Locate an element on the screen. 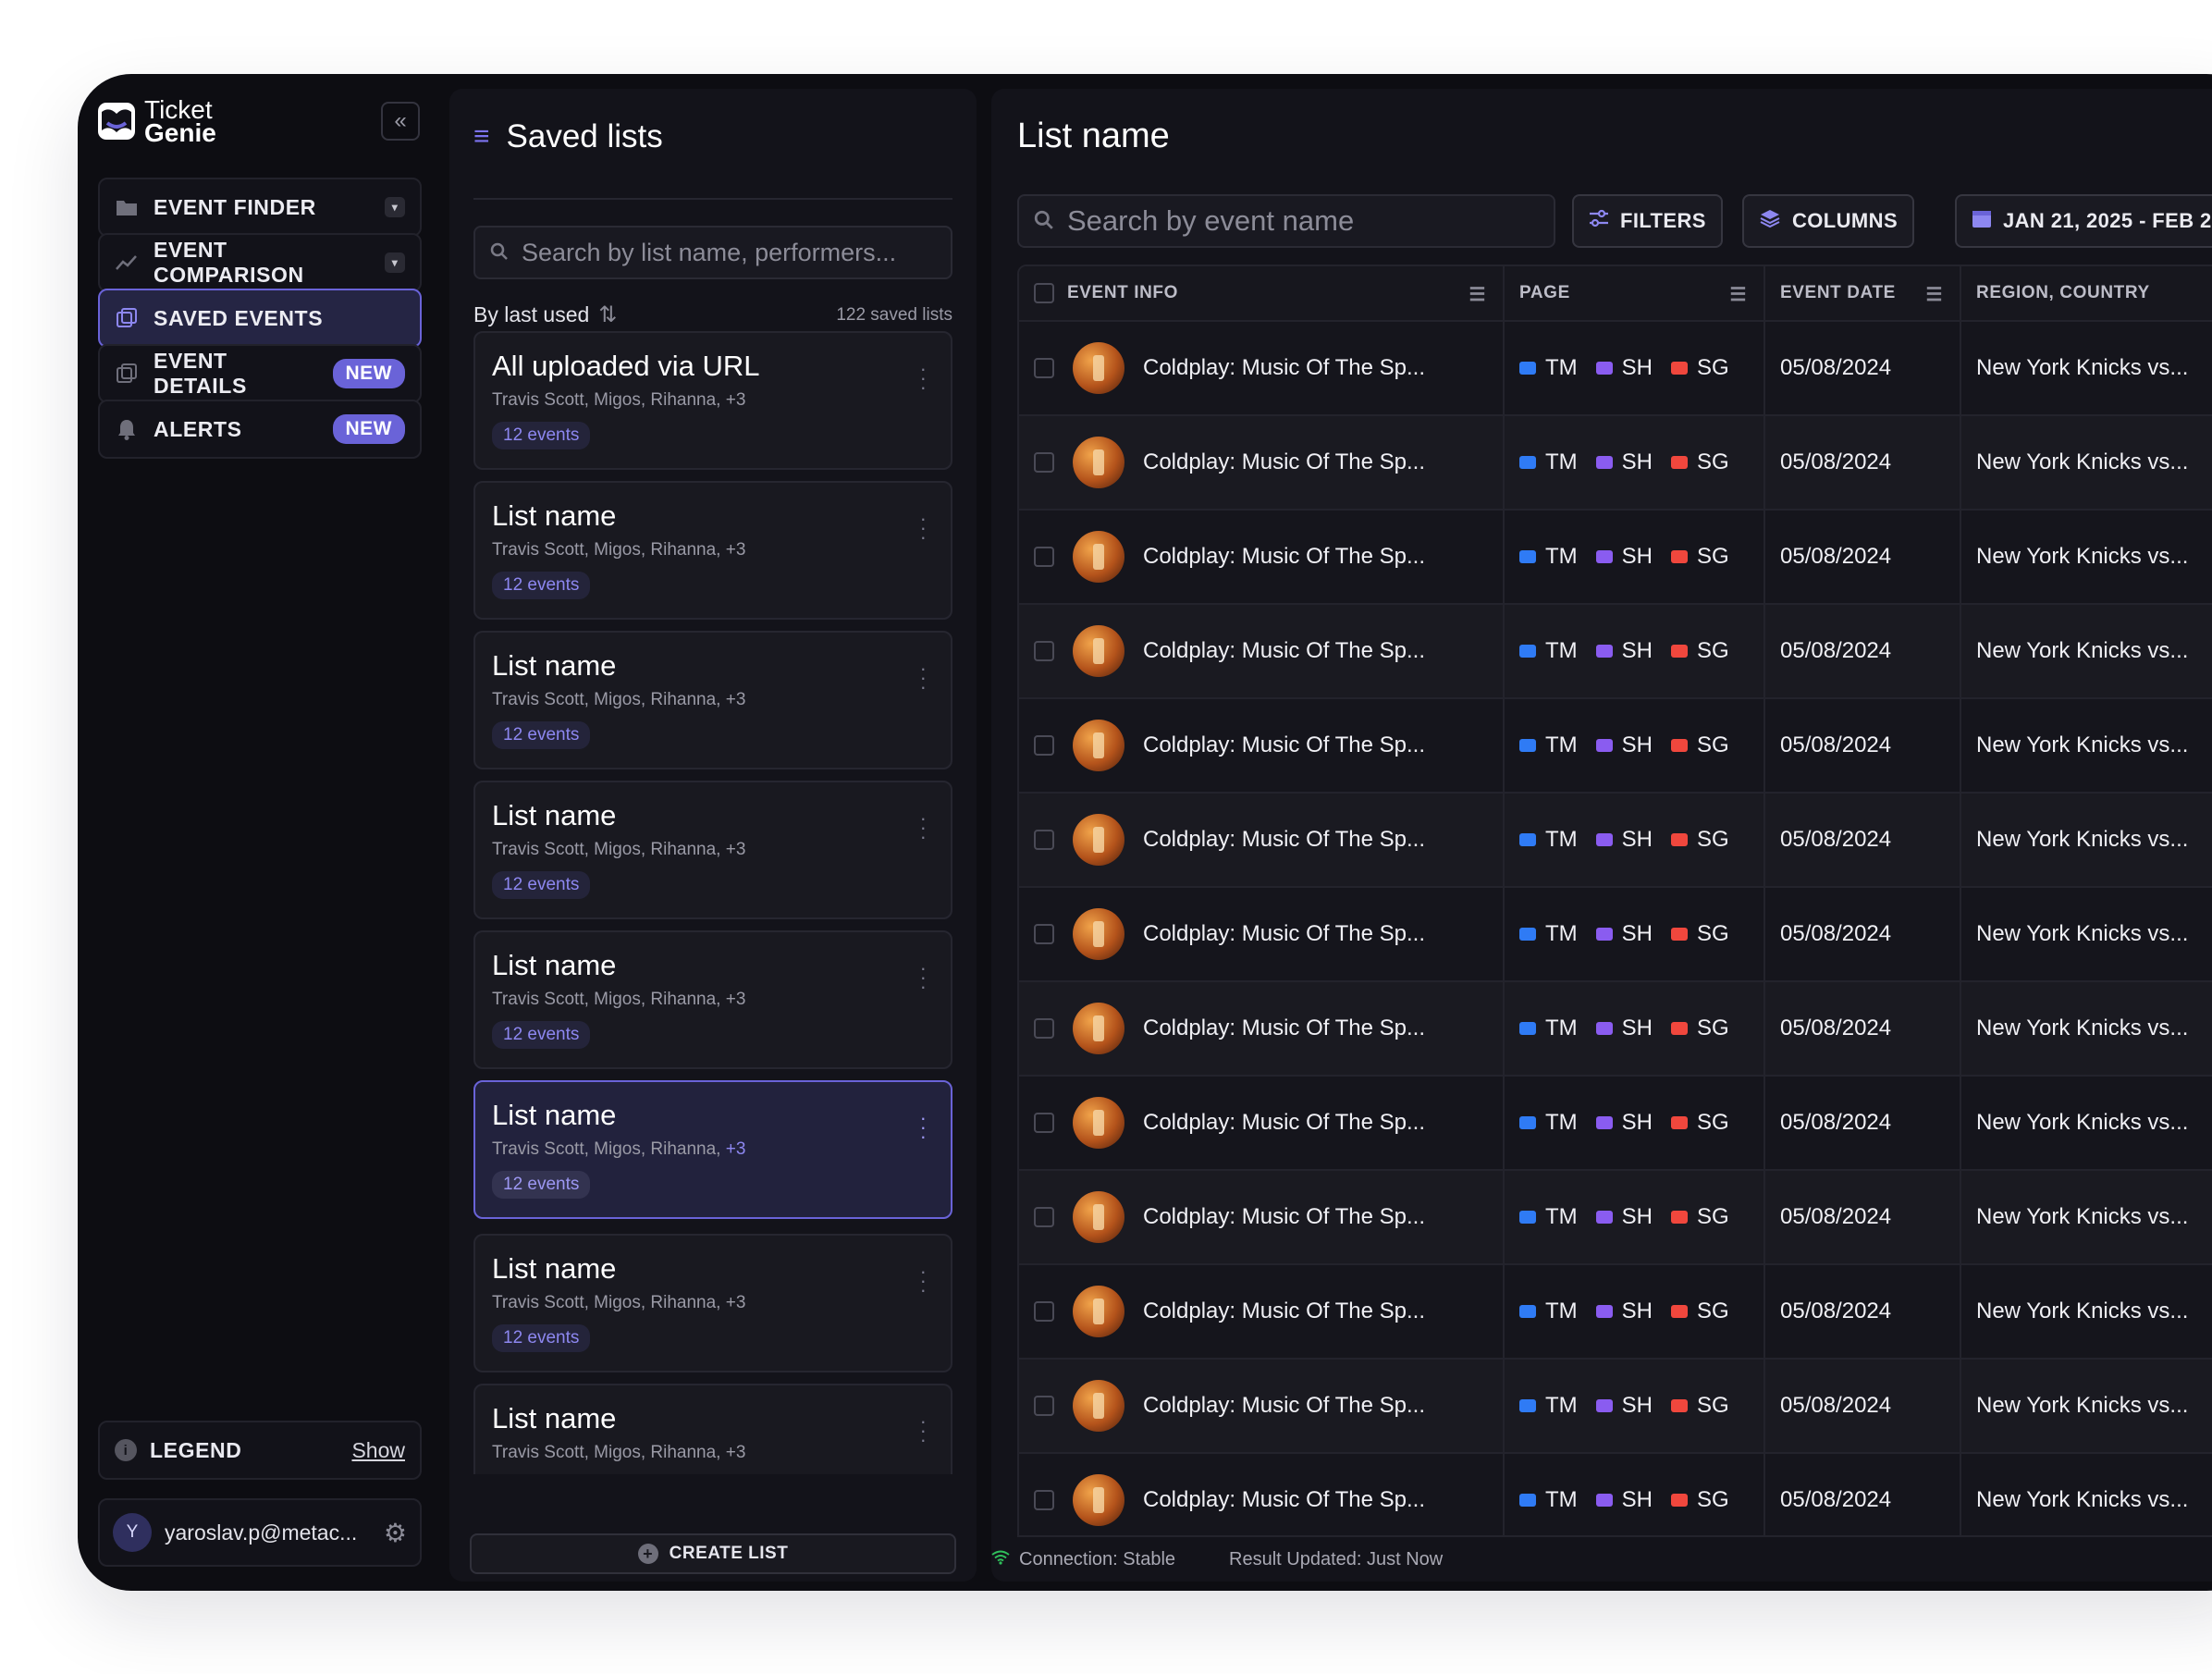  nav-alerts: ALERTS NEW is located at coordinates (260, 429).